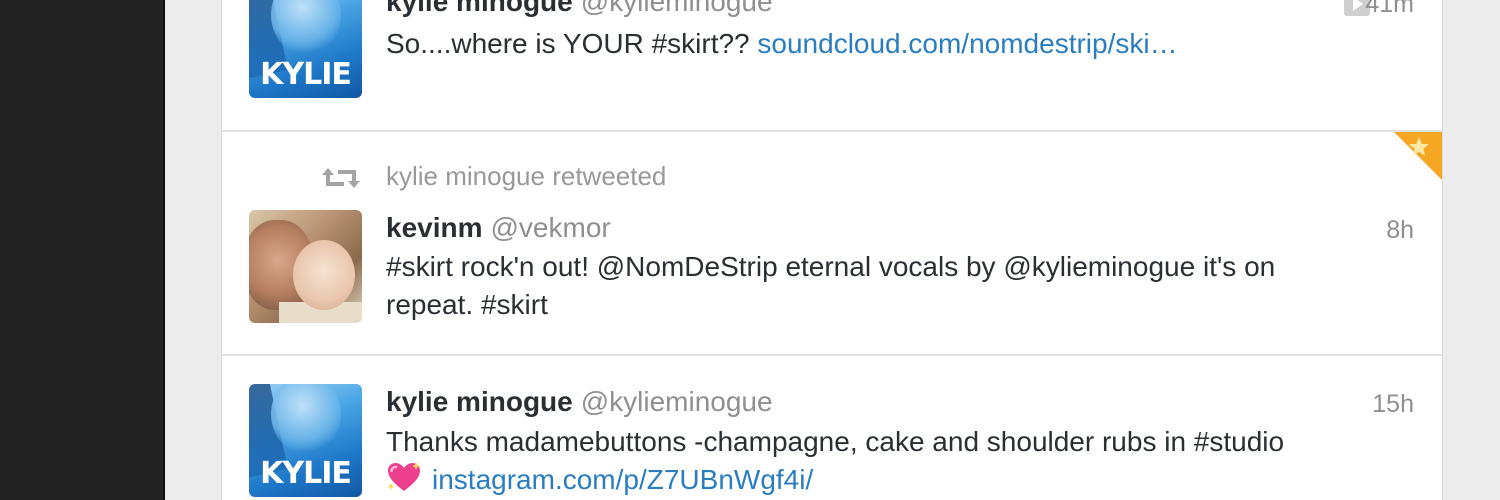  I want to click on tweet-link: instagram.com/p/Z7UBnWgf4i/, so click(622, 479).